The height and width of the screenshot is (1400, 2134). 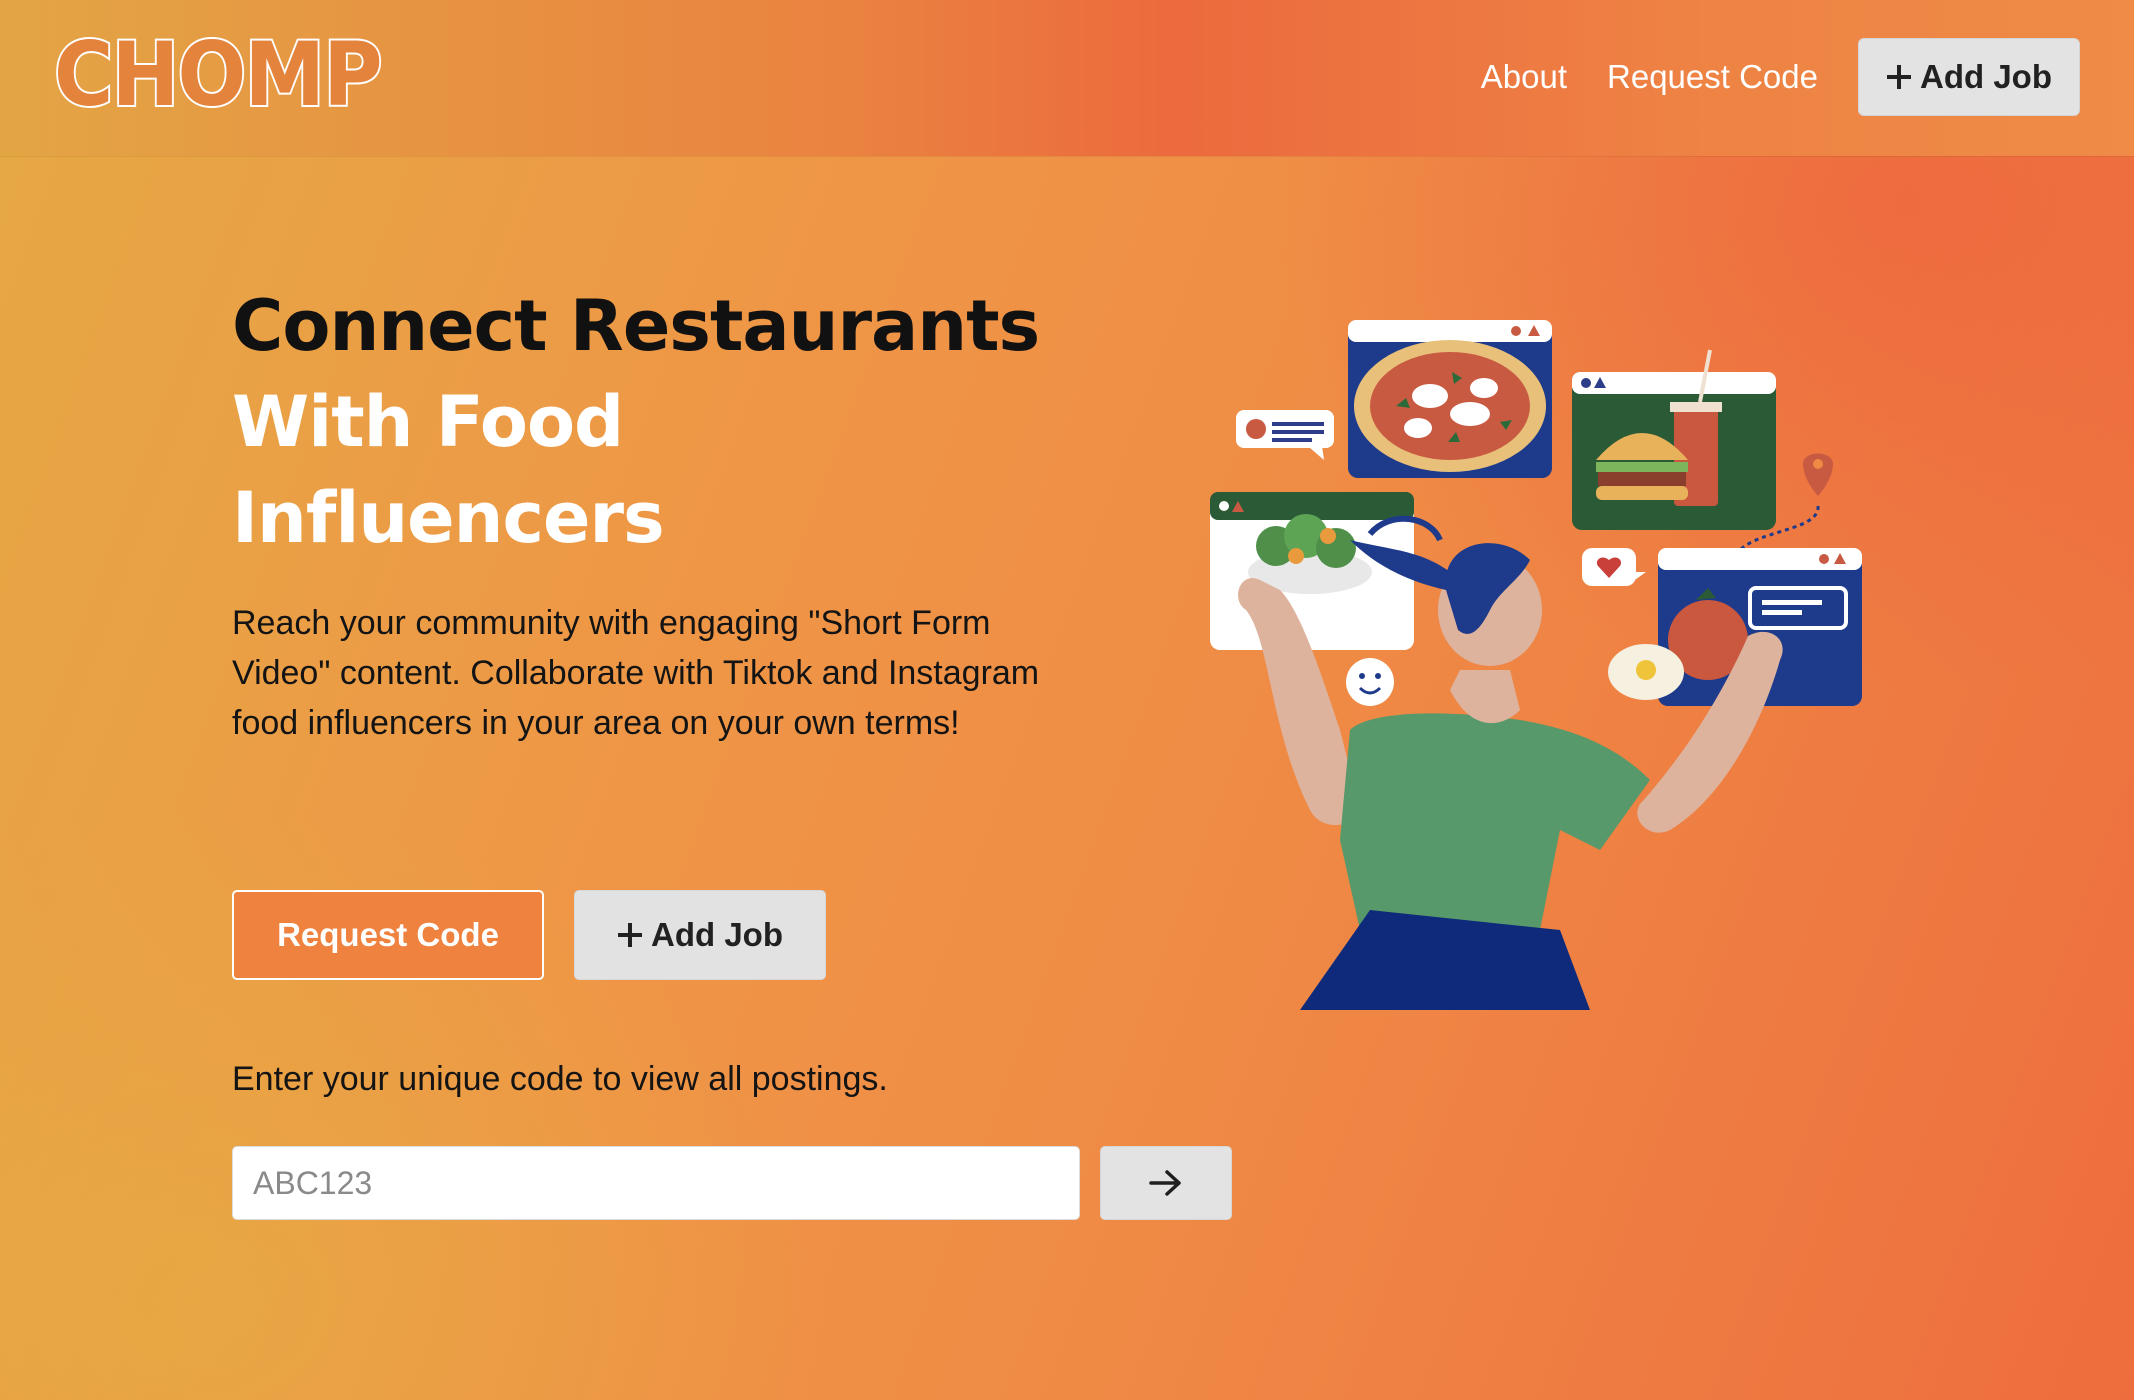 I want to click on burger-card, so click(x=1674, y=439).